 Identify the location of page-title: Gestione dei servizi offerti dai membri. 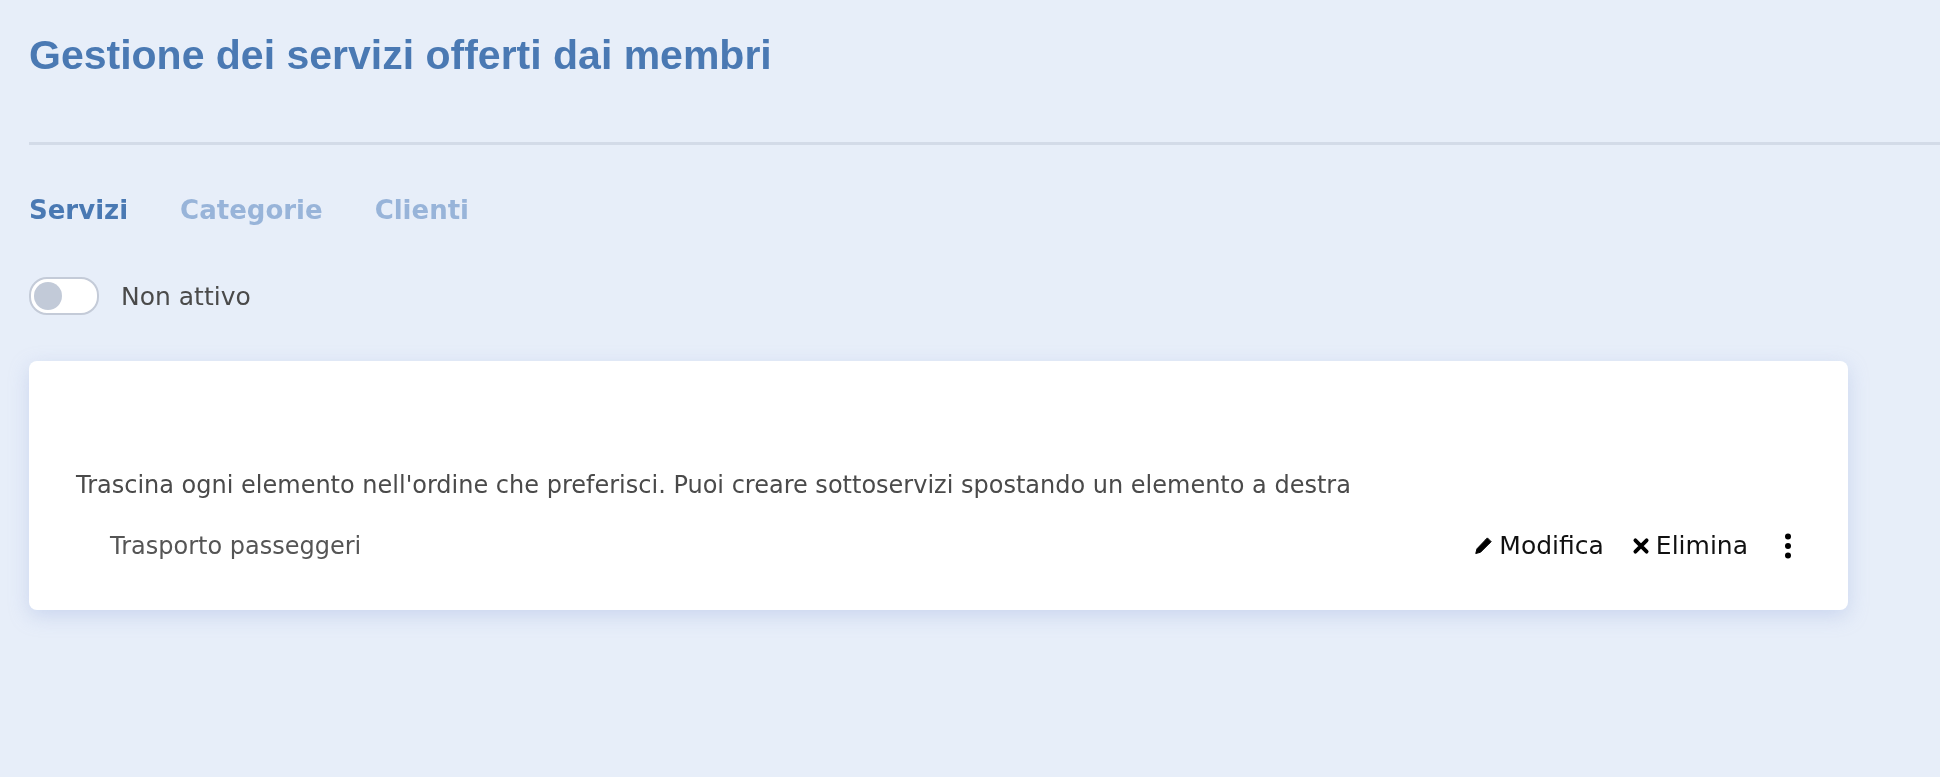
(401, 55).